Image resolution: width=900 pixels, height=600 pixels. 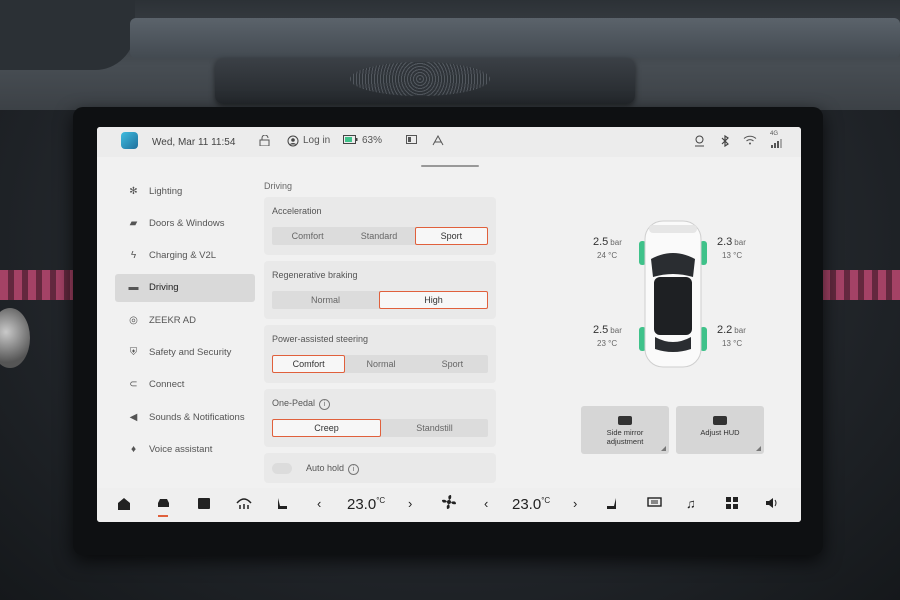 I want to click on sidebar-item-charging: ϟ Charging & V2L, so click(x=185, y=256).